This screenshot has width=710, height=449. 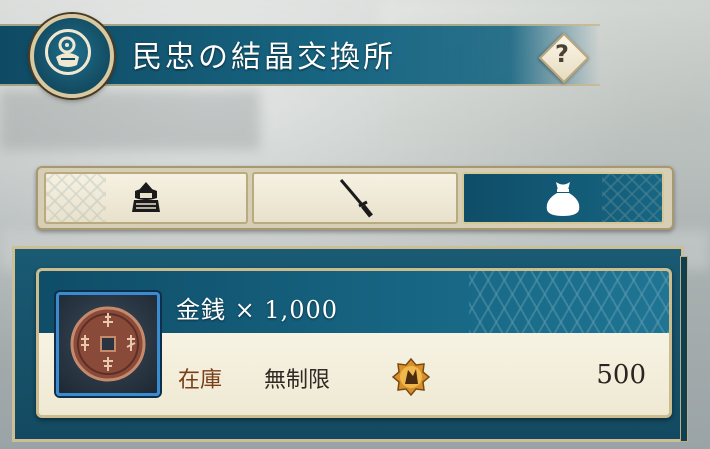 I want to click on stock-value: 無制限, so click(x=297, y=380).